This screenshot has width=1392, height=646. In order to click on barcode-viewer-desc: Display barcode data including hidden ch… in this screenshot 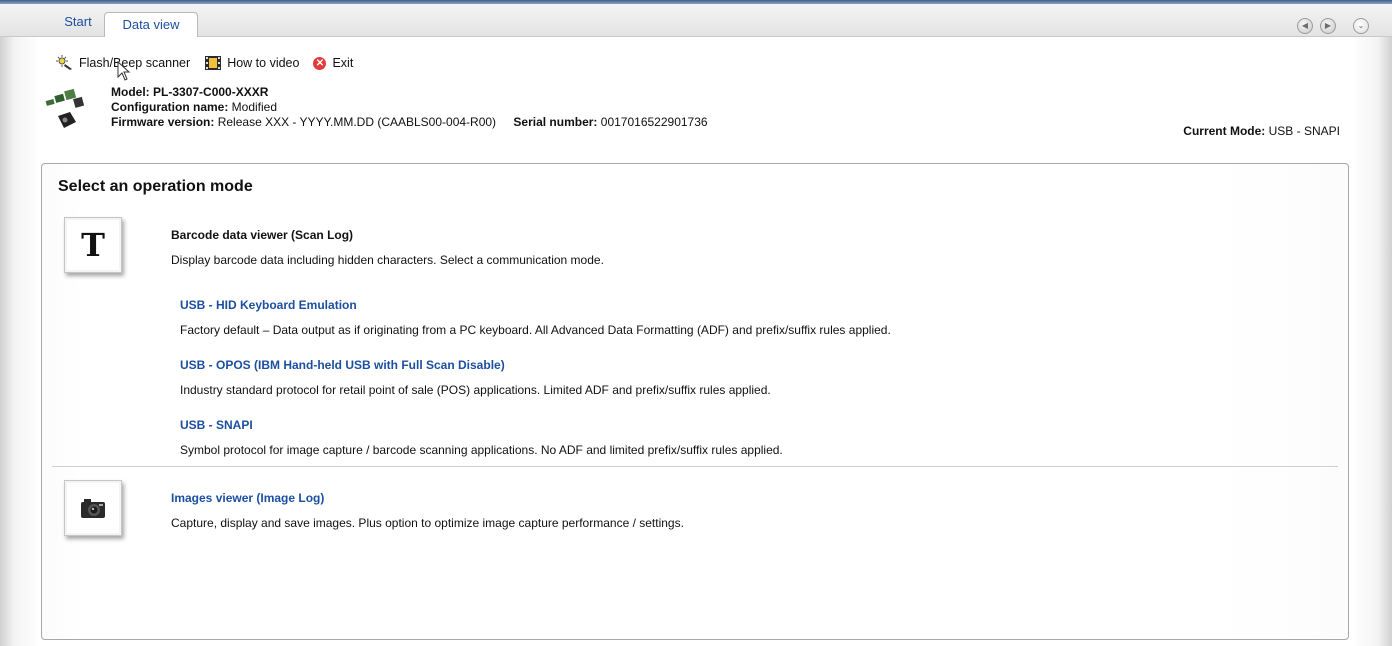, I will do `click(387, 260)`.